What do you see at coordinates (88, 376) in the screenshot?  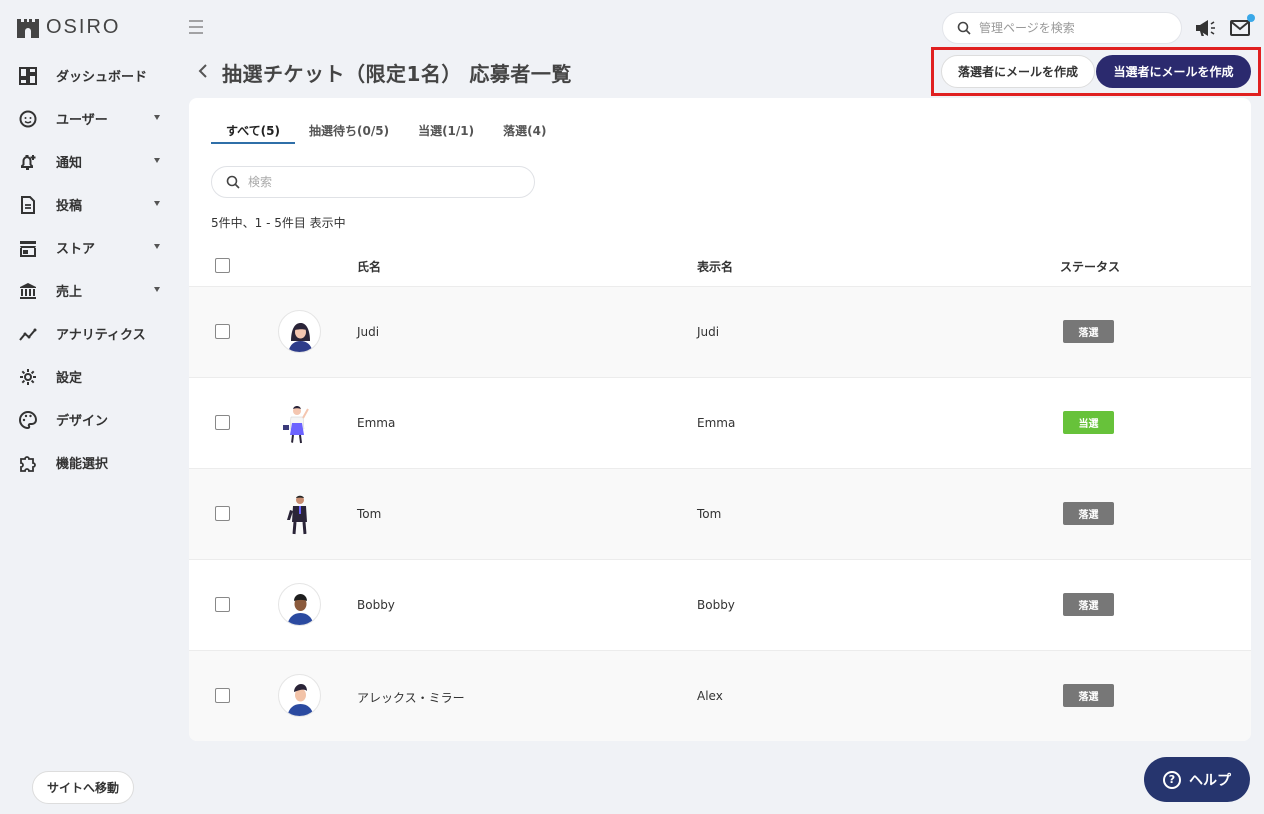 I see `sidebar-item-settings: 設定` at bounding box center [88, 376].